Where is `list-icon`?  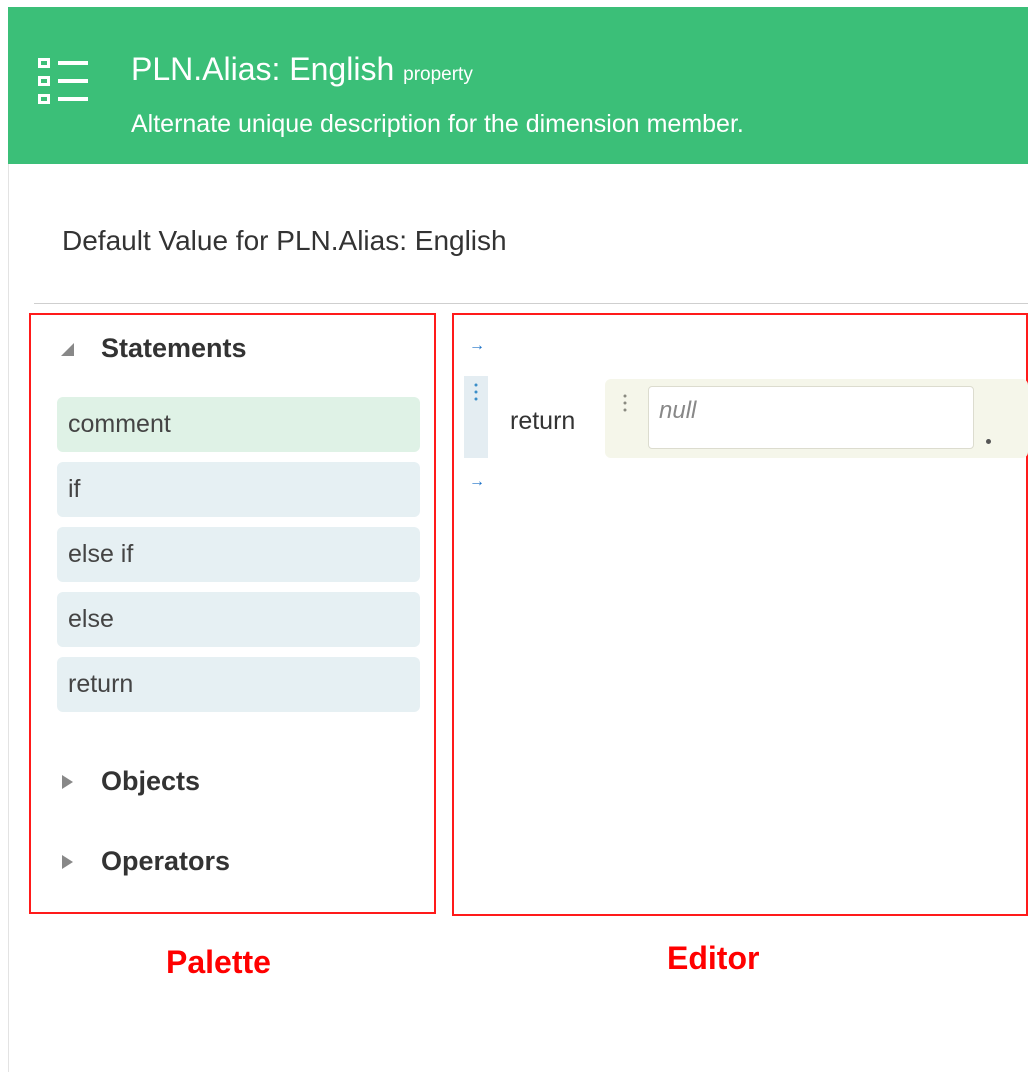
list-icon is located at coordinates (63, 81).